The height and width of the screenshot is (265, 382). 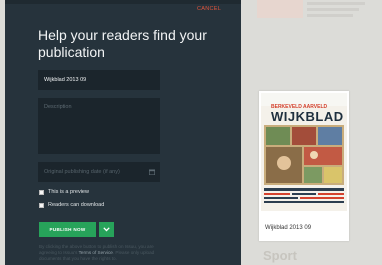 What do you see at coordinates (99, 126) in the screenshot?
I see `description-input: Description` at bounding box center [99, 126].